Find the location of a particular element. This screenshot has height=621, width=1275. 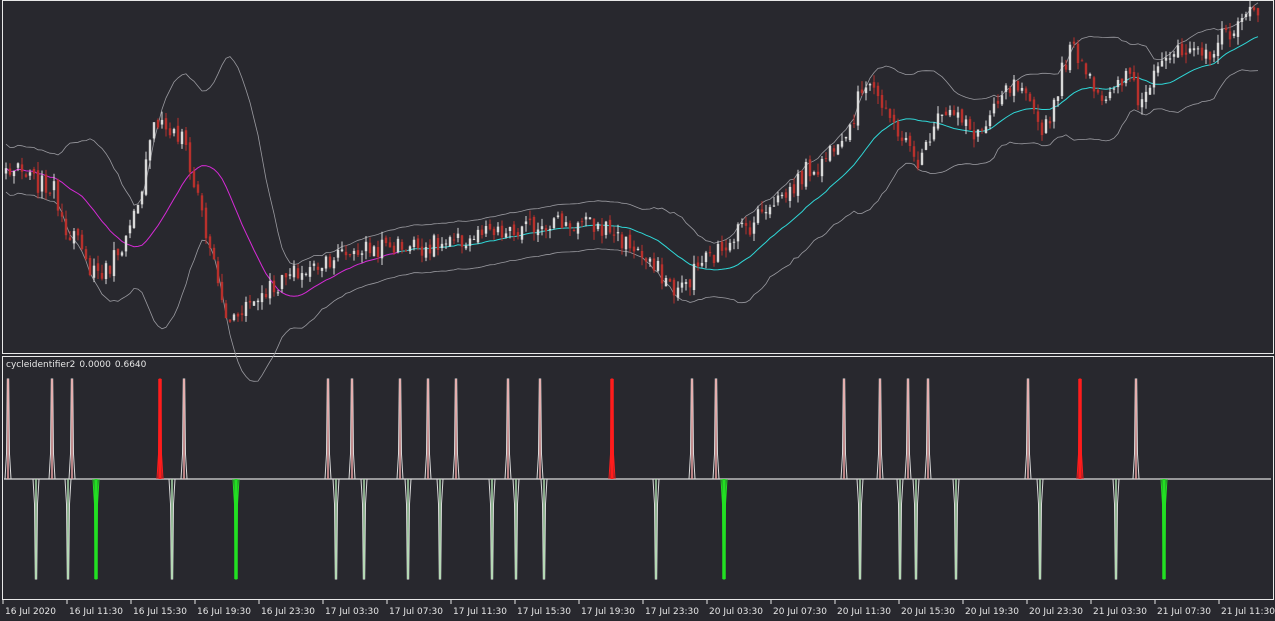

x-tick-label: 21 Jul 11:30 is located at coordinates (1248, 612).